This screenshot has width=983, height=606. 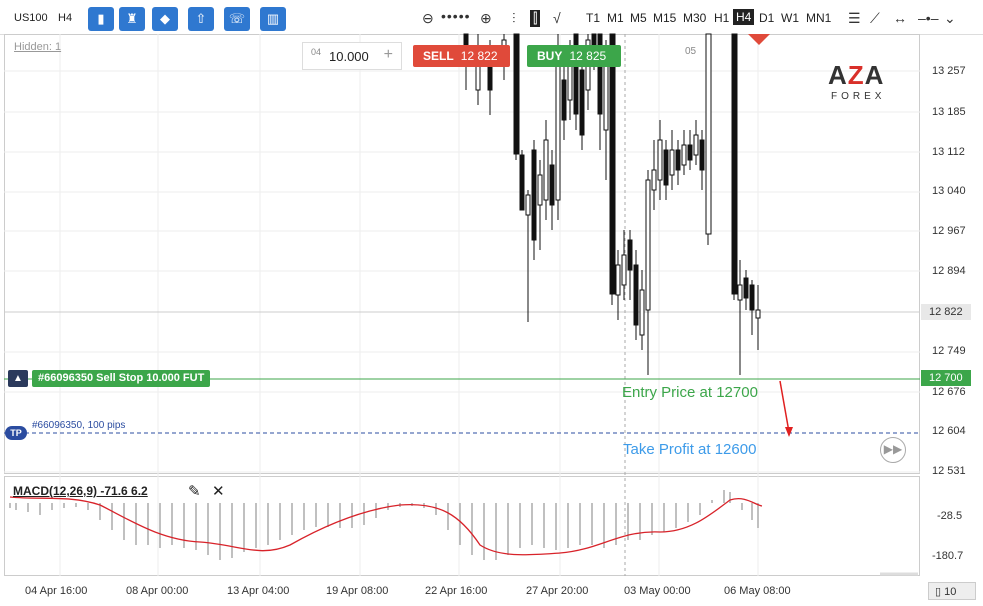 What do you see at coordinates (952, 591) in the screenshot?
I see `positions-badge: ▯ 10` at bounding box center [952, 591].